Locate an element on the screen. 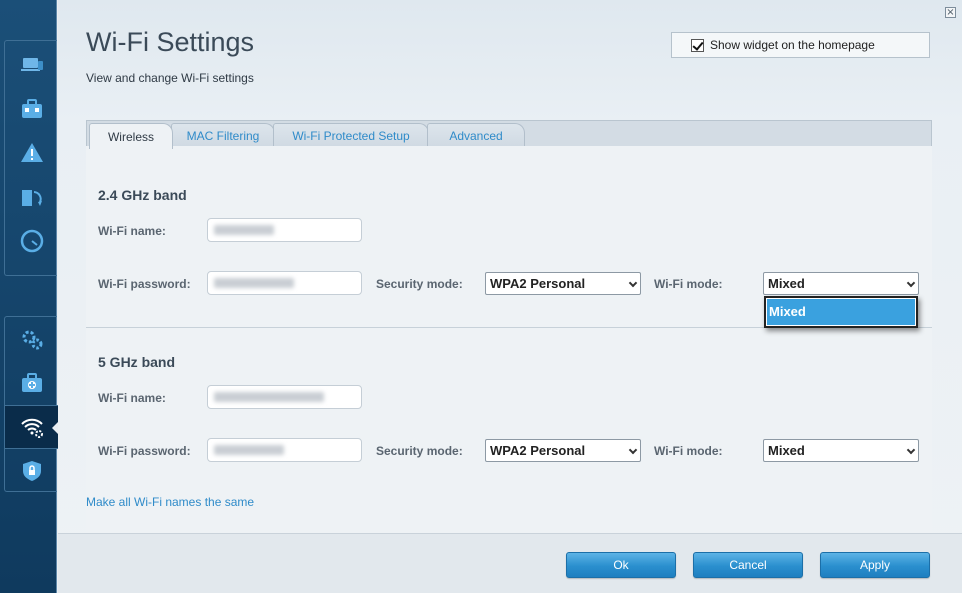 The width and height of the screenshot is (962, 593). speedometer-icon is located at coordinates (31, 241).